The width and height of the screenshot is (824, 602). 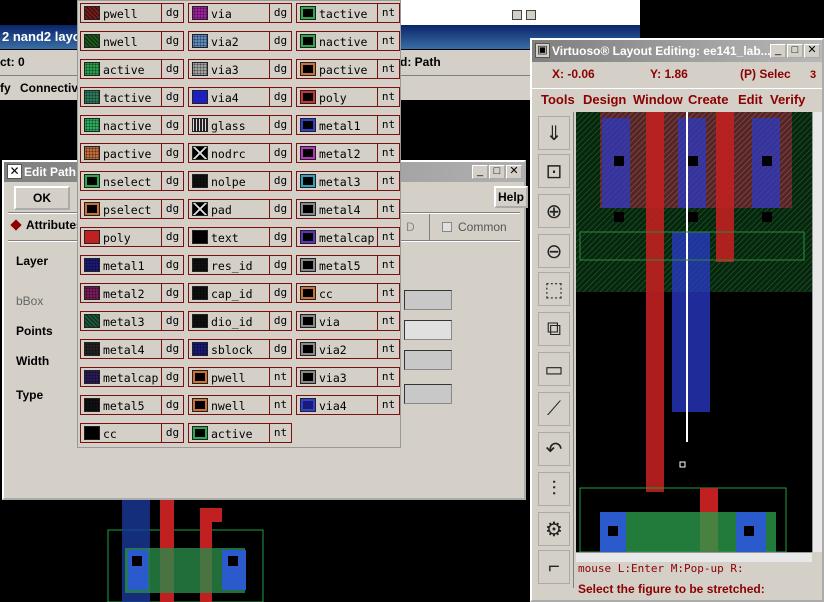 What do you see at coordinates (787, 99) in the screenshot?
I see `menu-verify: Verify` at bounding box center [787, 99].